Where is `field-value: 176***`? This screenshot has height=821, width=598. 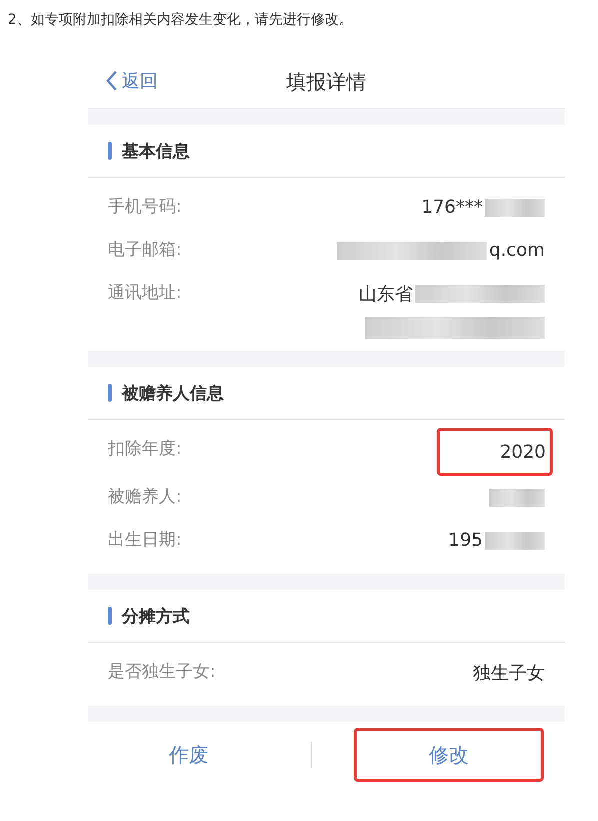 field-value: 176*** is located at coordinates (452, 207).